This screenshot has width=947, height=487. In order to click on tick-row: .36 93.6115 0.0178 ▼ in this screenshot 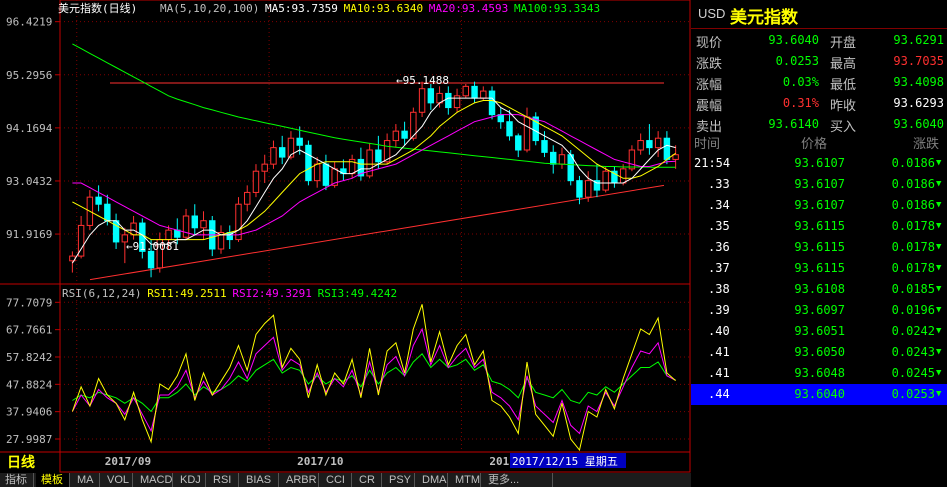, I will do `click(819, 247)`.